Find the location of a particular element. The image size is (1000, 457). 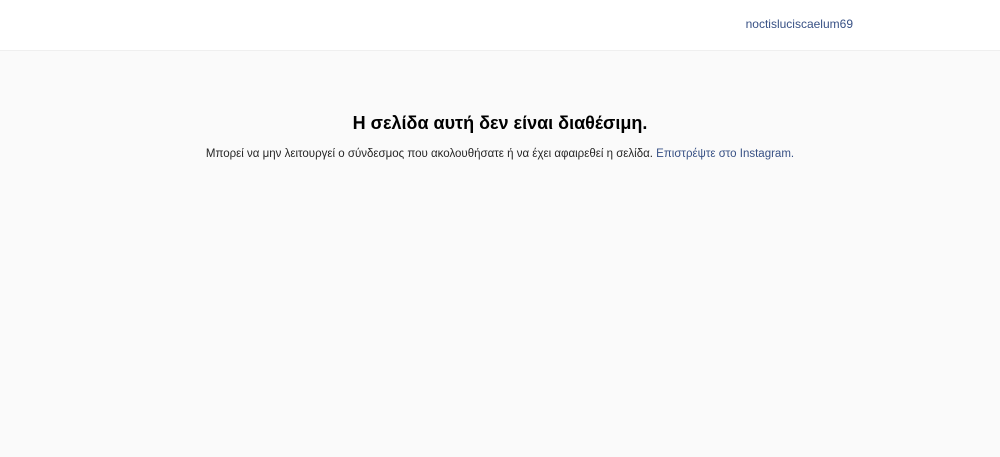

return-to-instagram-link: Επιστρέψτε στο Instagram. is located at coordinates (725, 154).